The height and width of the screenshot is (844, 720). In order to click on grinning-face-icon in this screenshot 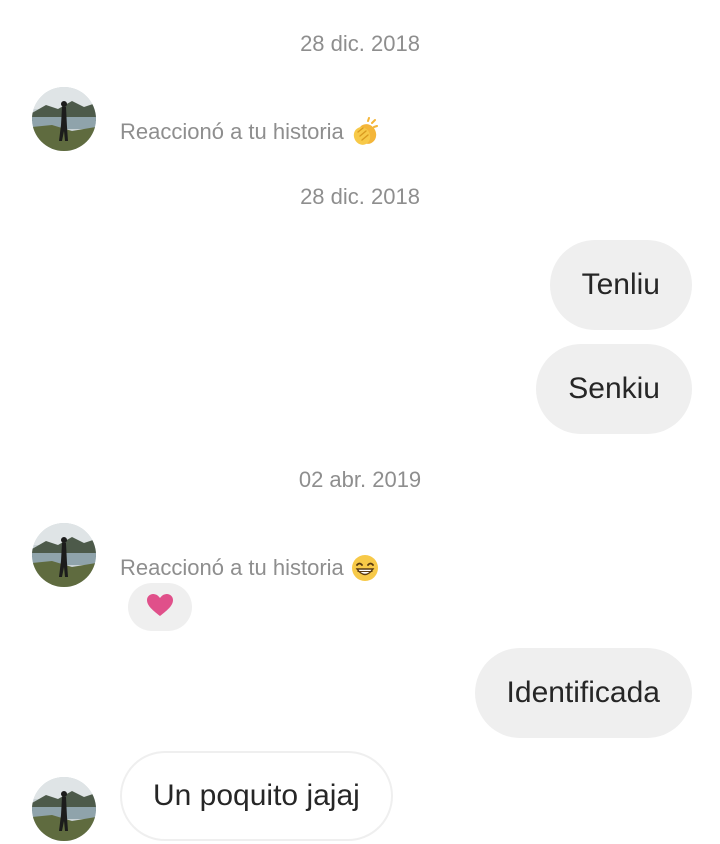, I will do `click(365, 568)`.